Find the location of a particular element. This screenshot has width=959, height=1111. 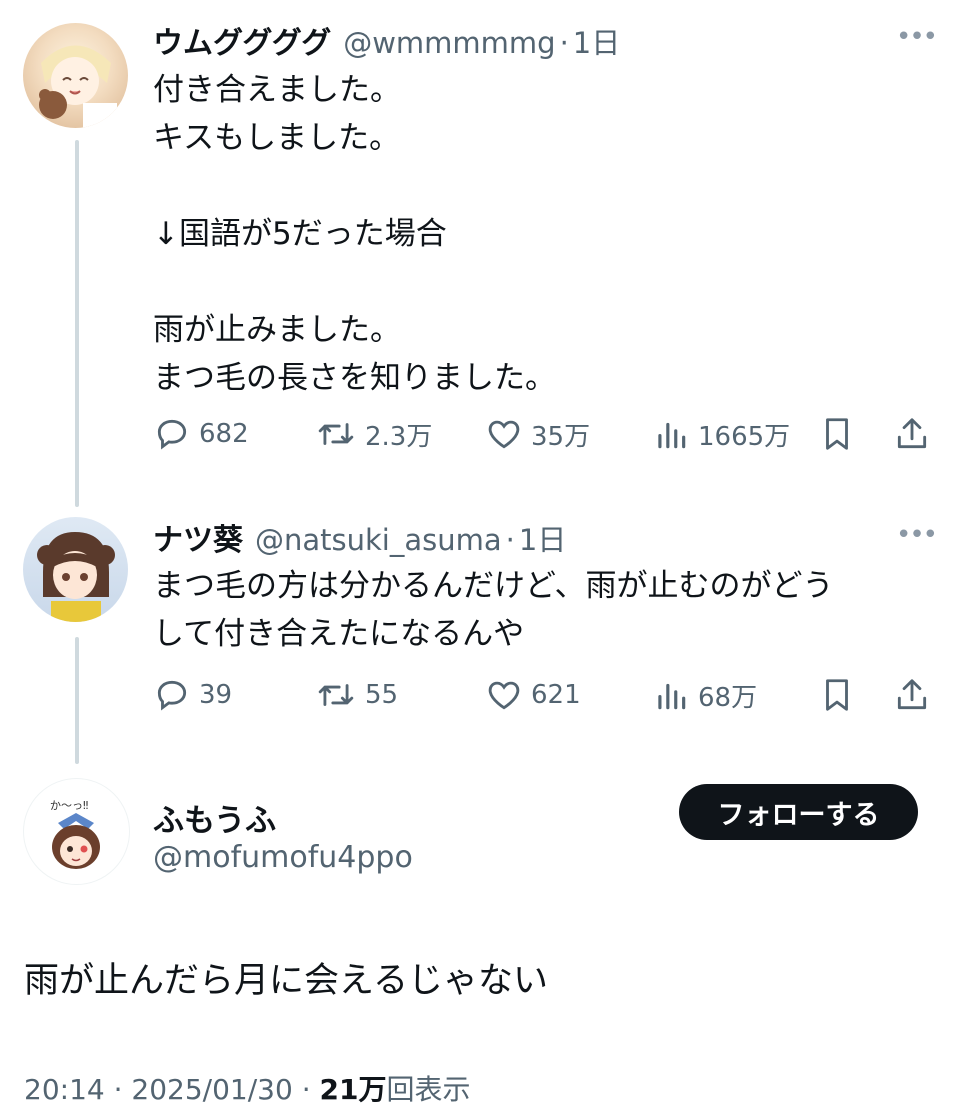

display-name: ふもうふ is located at coordinates (214, 817).